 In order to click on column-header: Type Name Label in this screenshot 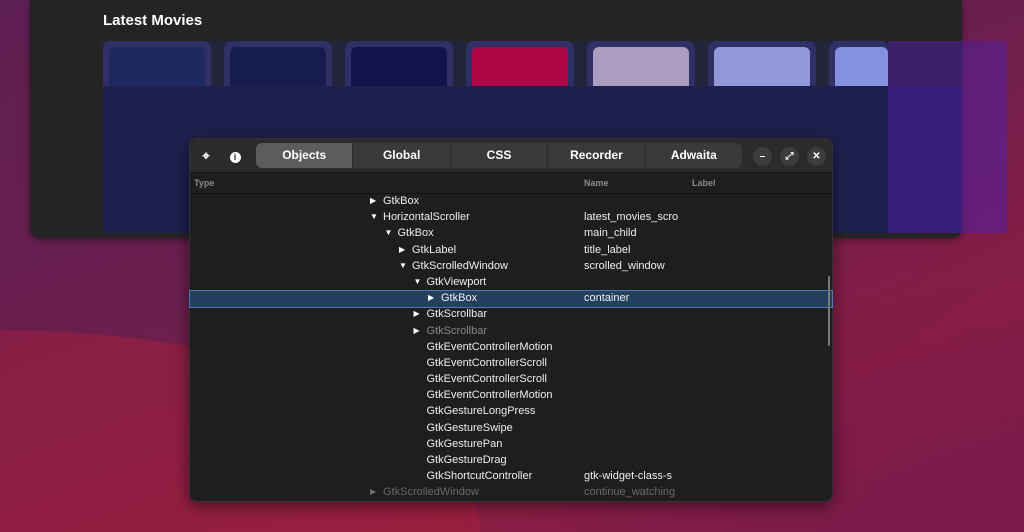, I will do `click(511, 183)`.